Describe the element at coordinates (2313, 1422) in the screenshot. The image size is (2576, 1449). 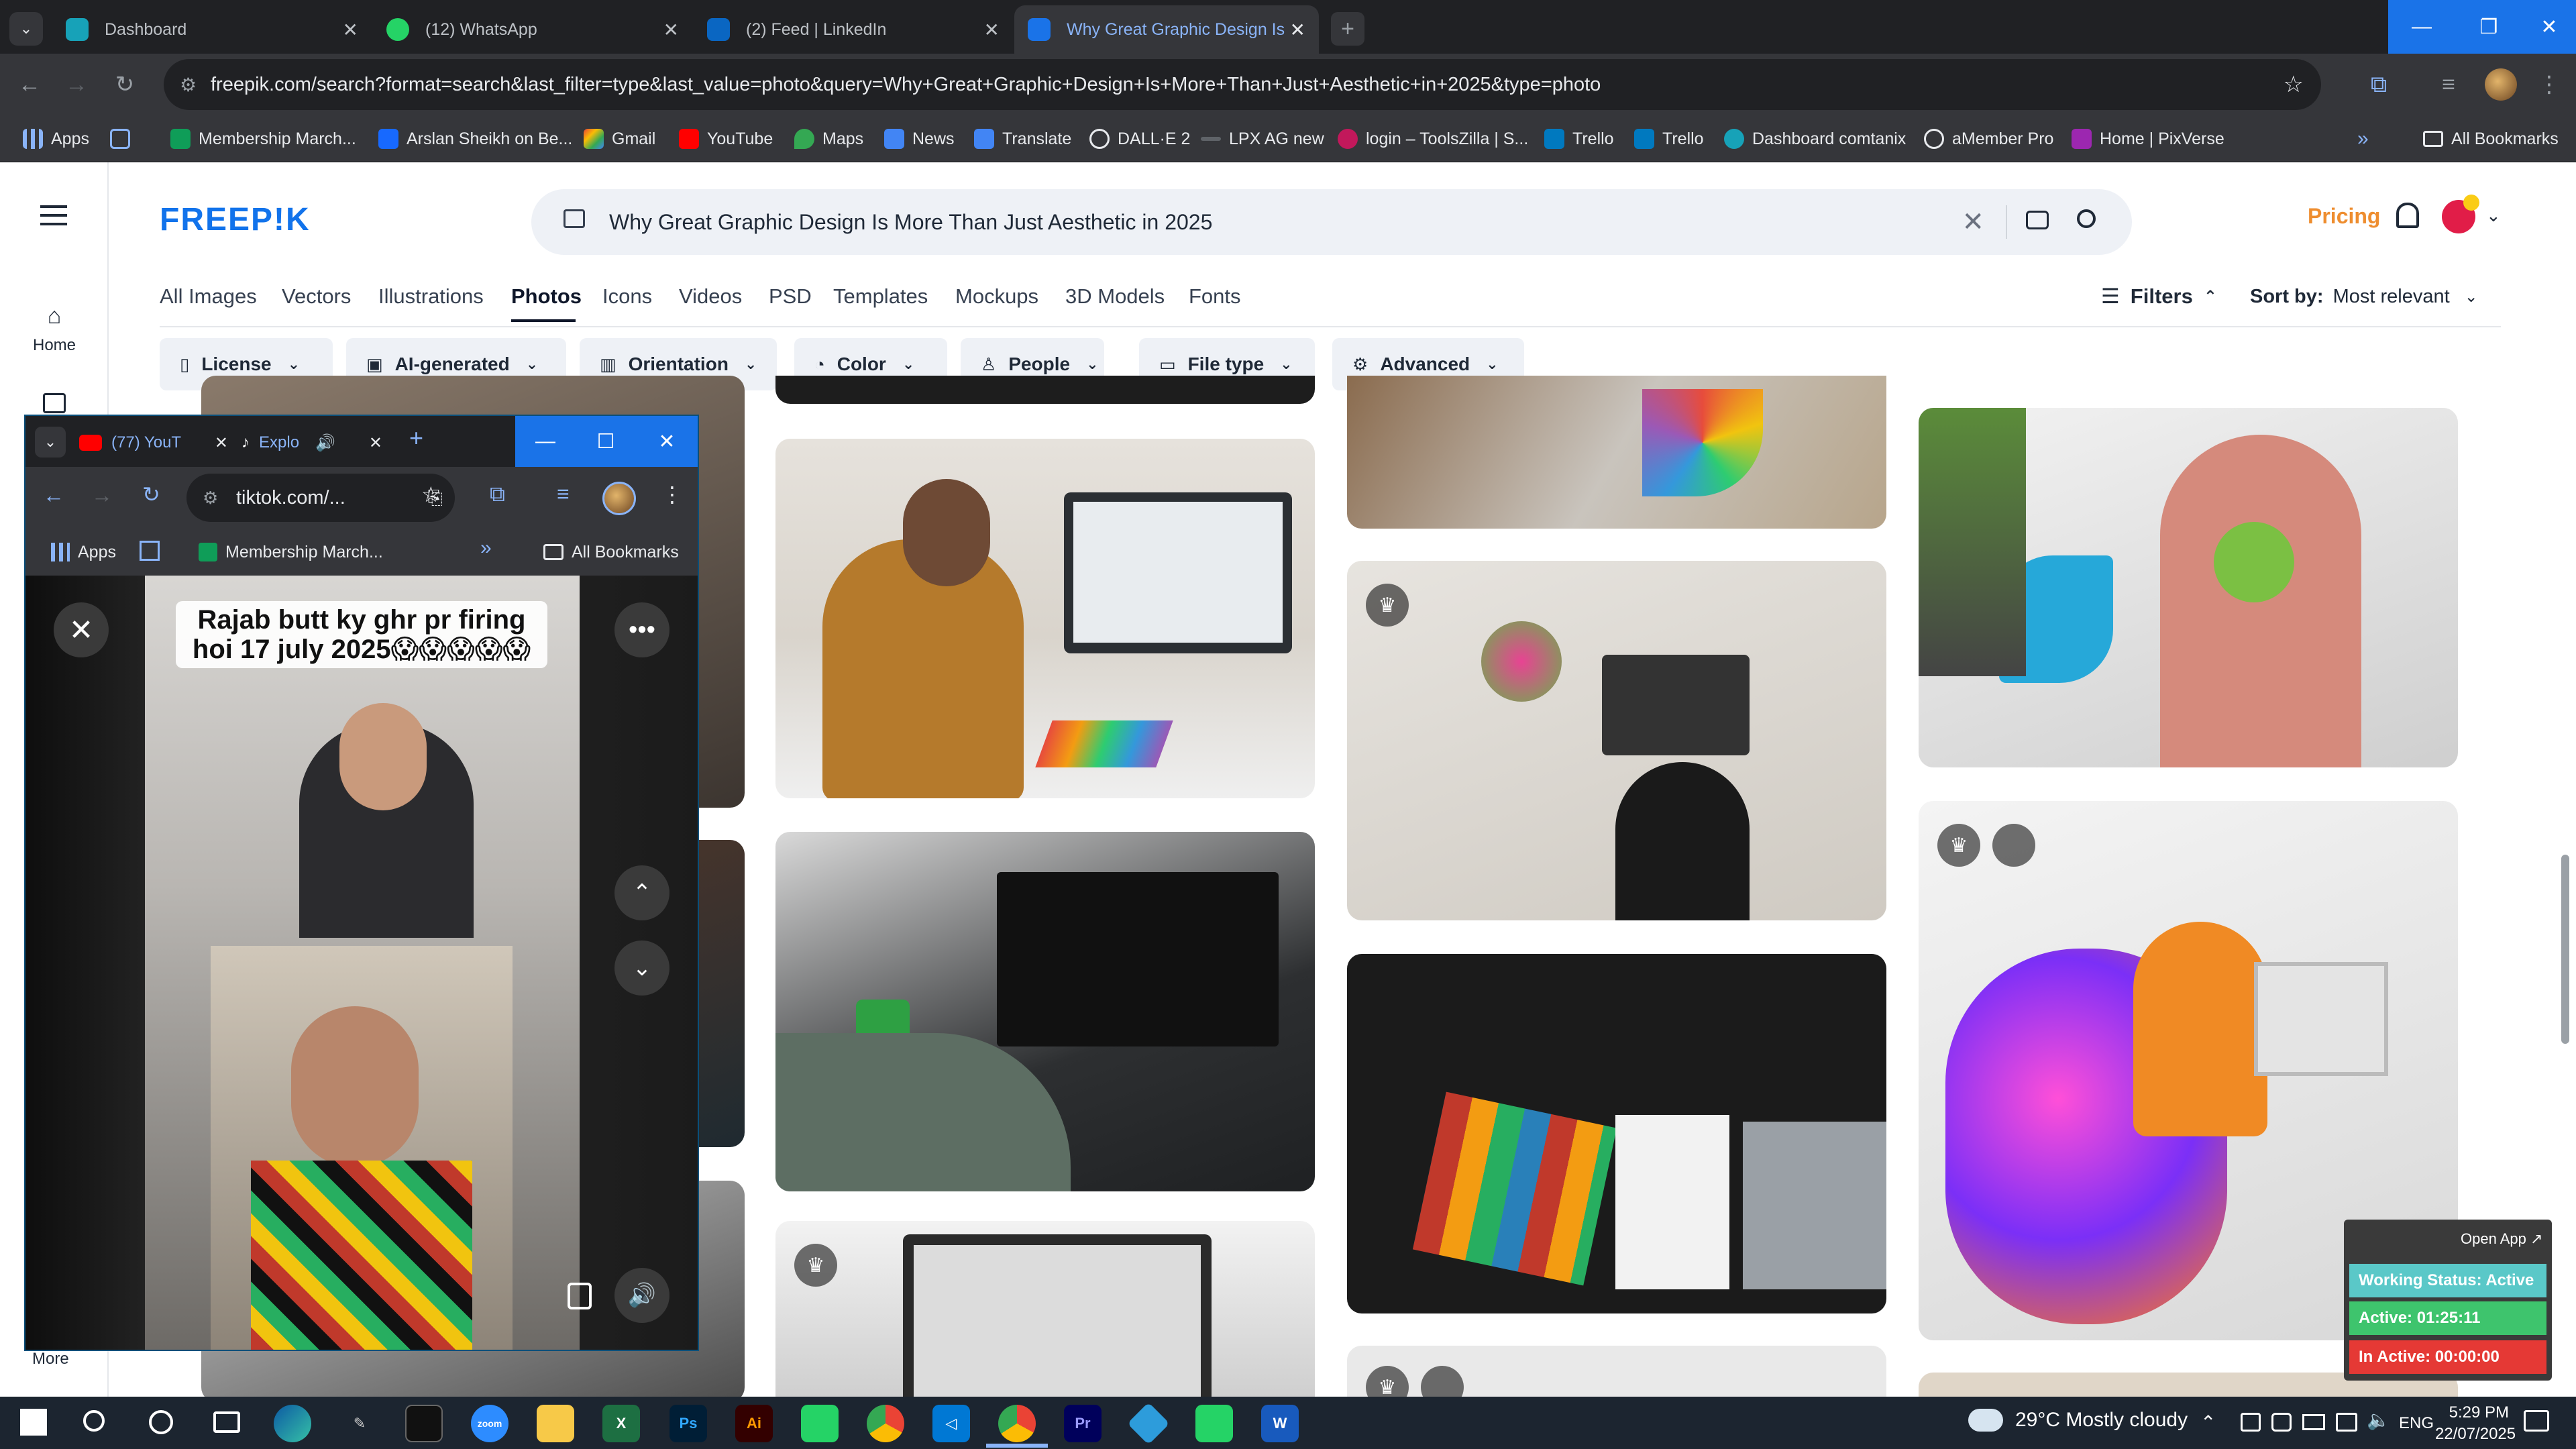
I see `tray-display-icon` at that location.